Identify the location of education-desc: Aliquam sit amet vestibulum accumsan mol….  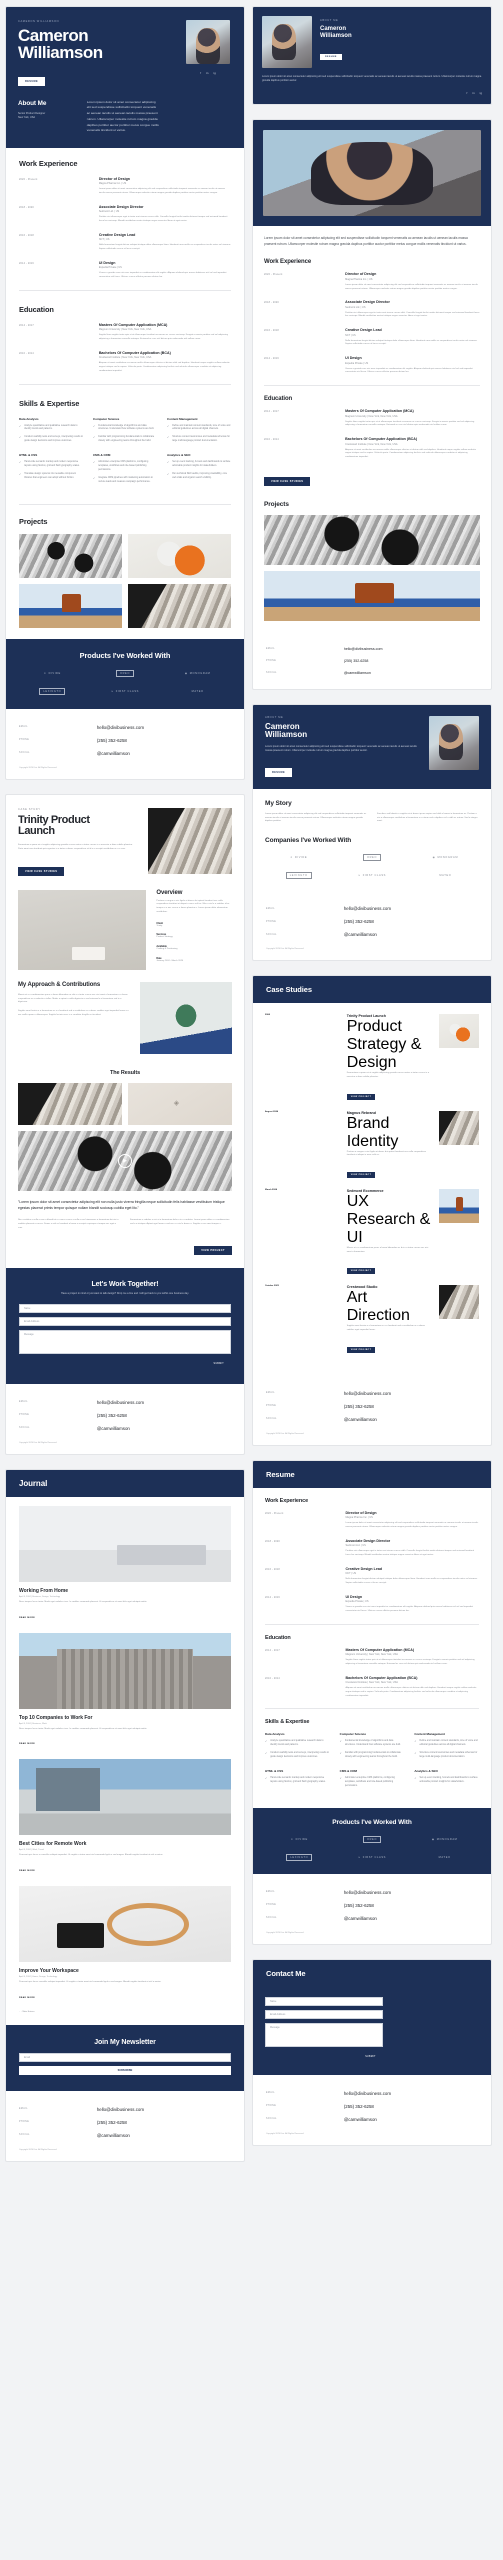
(164, 367).